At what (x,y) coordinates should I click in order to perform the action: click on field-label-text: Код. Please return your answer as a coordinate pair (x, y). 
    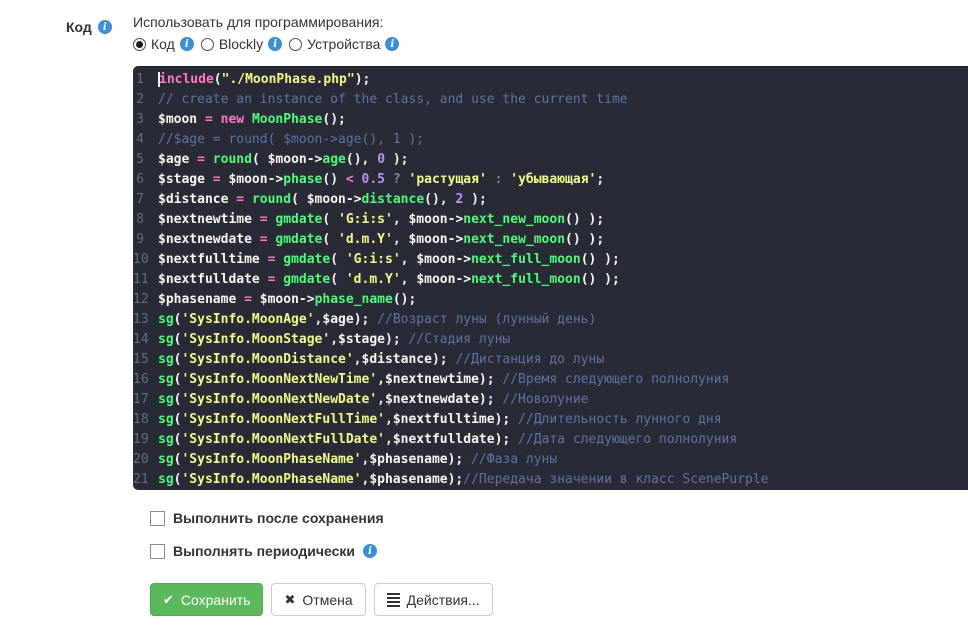
    Looking at the image, I should click on (79, 27).